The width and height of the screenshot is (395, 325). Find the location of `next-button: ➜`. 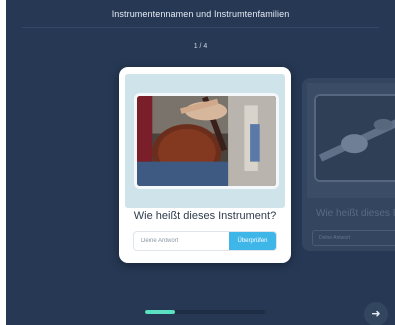

next-button: ➜ is located at coordinates (376, 313).